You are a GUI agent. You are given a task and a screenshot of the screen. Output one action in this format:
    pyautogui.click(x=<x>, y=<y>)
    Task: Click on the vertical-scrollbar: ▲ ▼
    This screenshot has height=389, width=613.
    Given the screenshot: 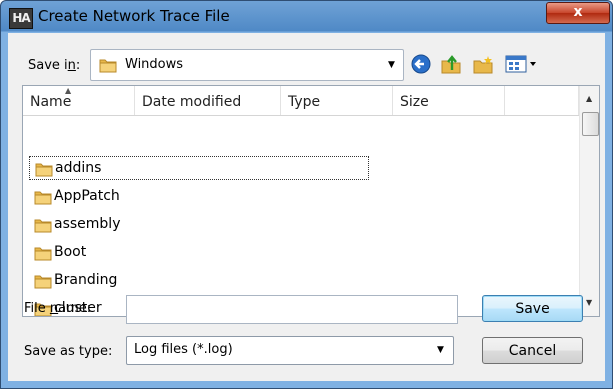 What is the action you would take?
    pyautogui.click(x=589, y=201)
    